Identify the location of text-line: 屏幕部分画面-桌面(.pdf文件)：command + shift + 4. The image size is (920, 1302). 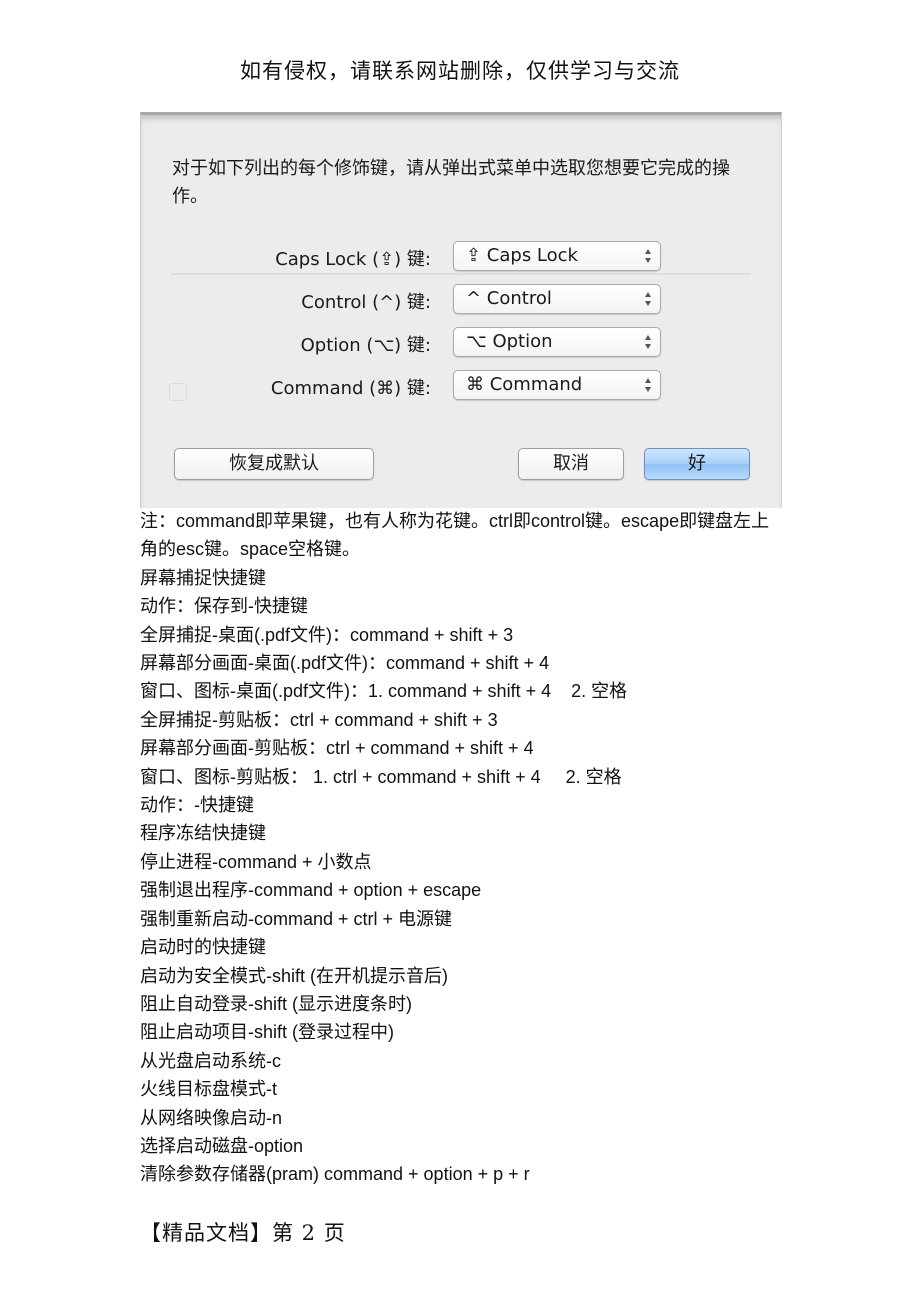
(345, 663).